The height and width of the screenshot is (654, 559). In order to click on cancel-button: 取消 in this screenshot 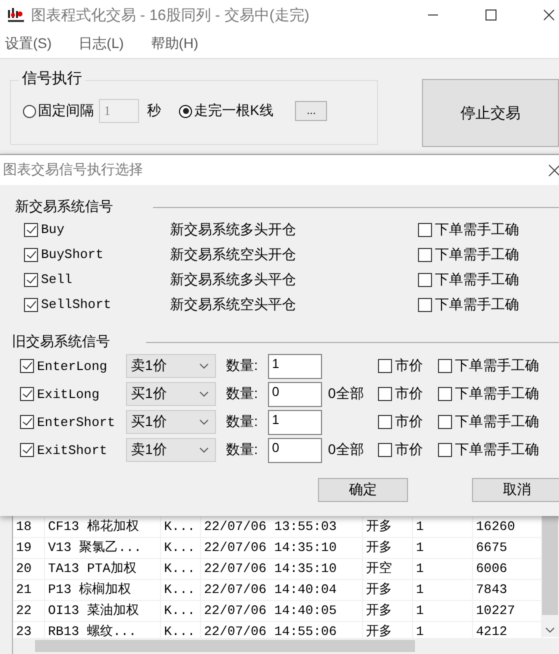, I will do `click(515, 490)`.